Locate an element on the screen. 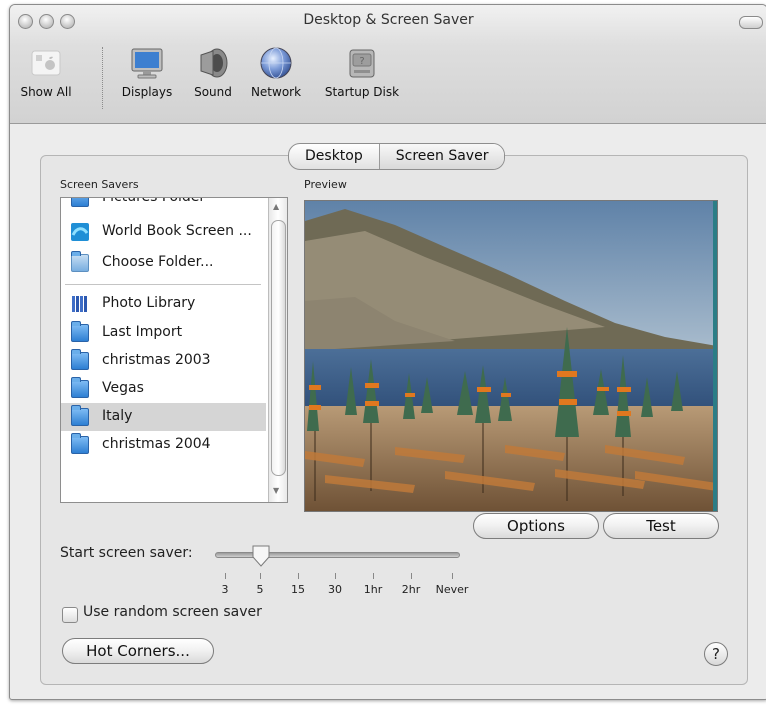  list-item-label: Italy is located at coordinates (117, 416).